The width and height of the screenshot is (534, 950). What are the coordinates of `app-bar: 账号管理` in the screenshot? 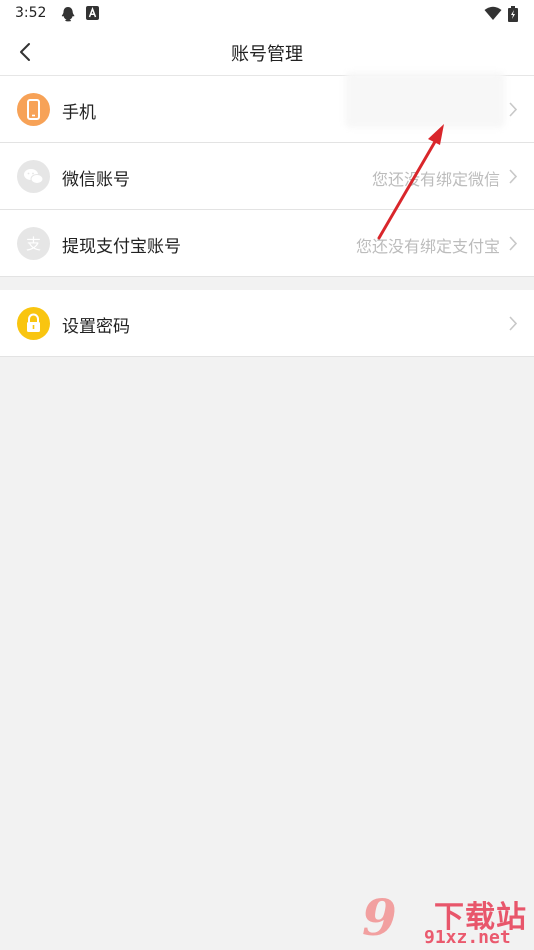 It's located at (267, 52).